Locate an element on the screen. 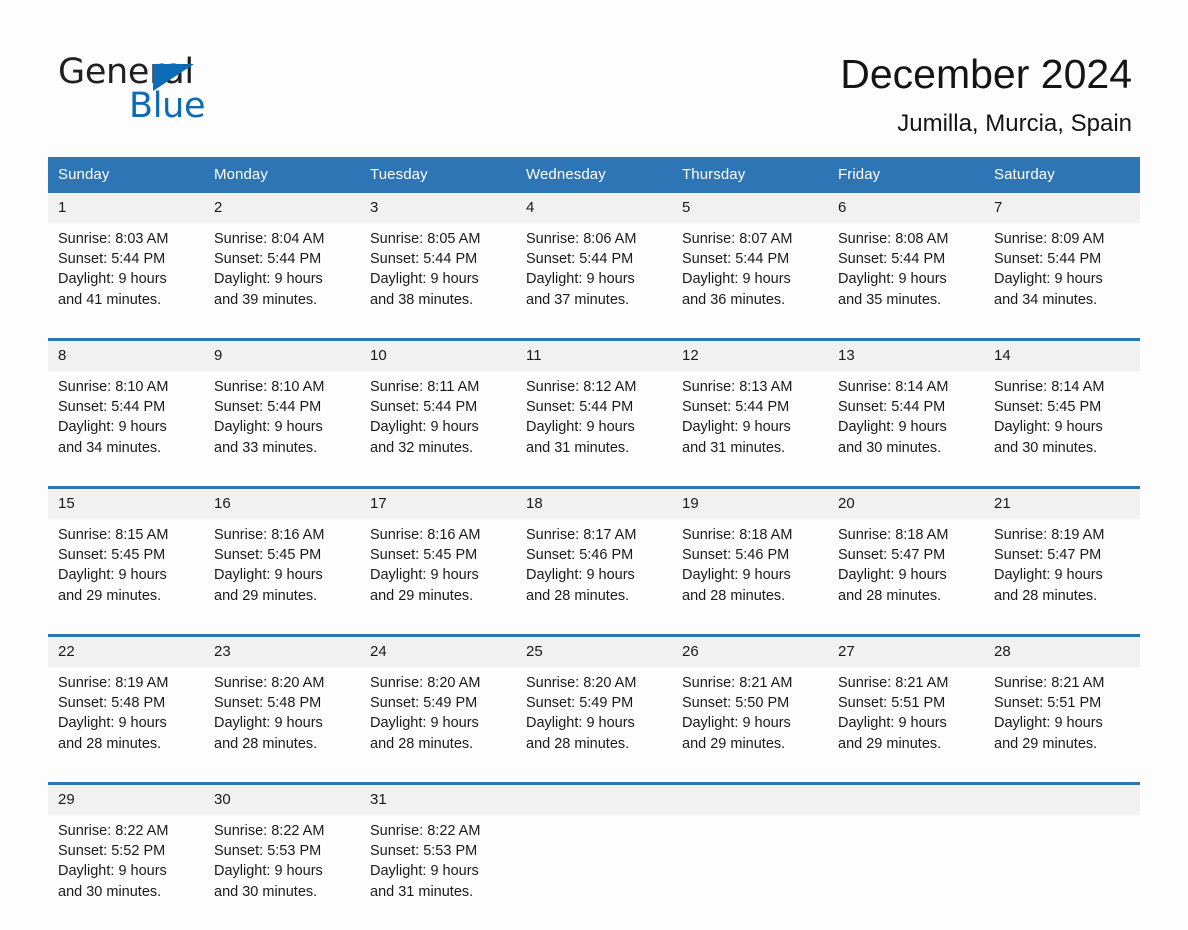 The height and width of the screenshot is (930, 1188). day-number: 17 is located at coordinates (438, 502).